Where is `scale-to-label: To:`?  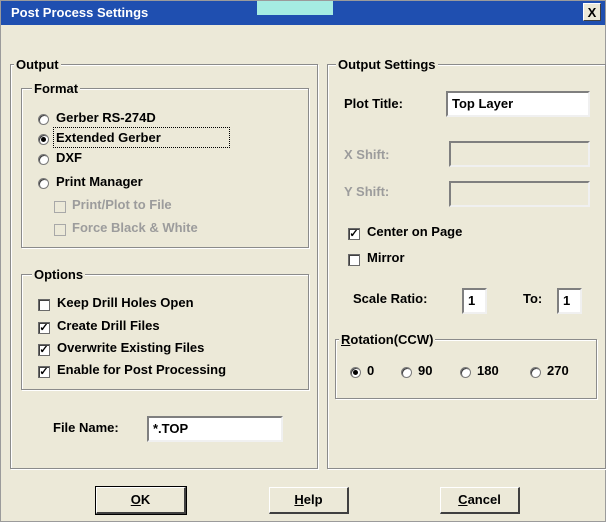 scale-to-label: To: is located at coordinates (533, 298).